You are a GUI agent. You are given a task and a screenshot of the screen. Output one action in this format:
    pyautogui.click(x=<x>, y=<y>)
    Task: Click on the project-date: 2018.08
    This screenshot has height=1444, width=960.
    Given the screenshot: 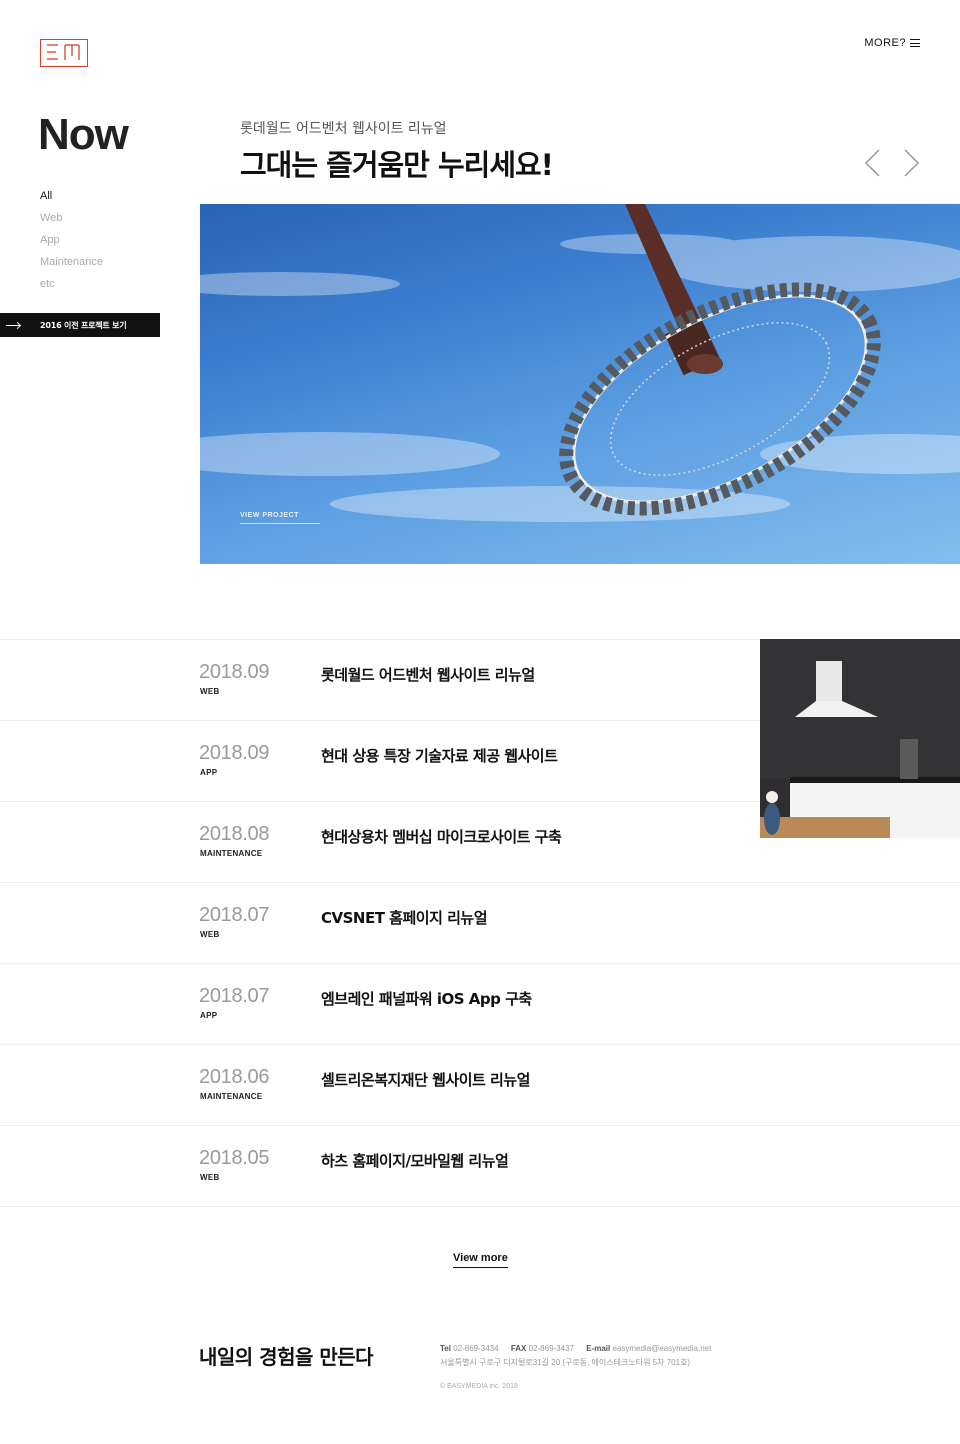 What is the action you would take?
    pyautogui.click(x=234, y=834)
    